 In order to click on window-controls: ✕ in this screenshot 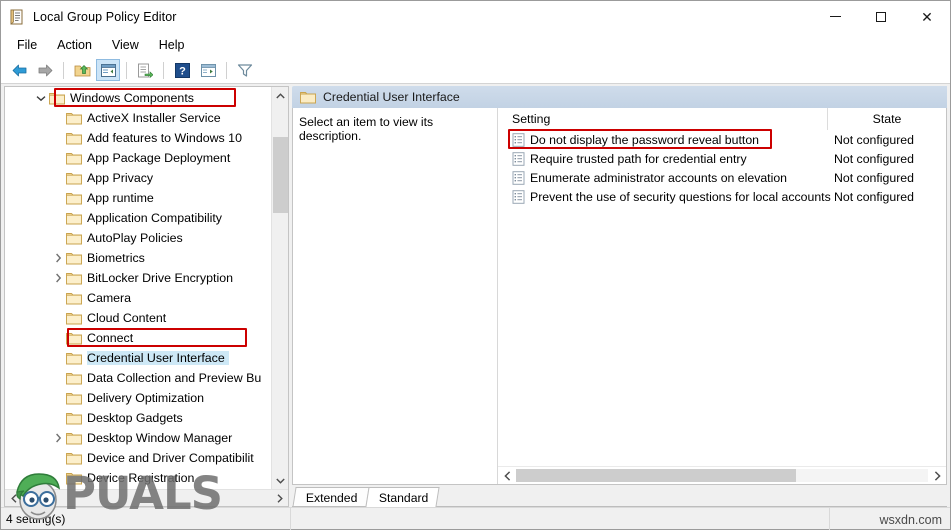, I will do `click(881, 16)`.